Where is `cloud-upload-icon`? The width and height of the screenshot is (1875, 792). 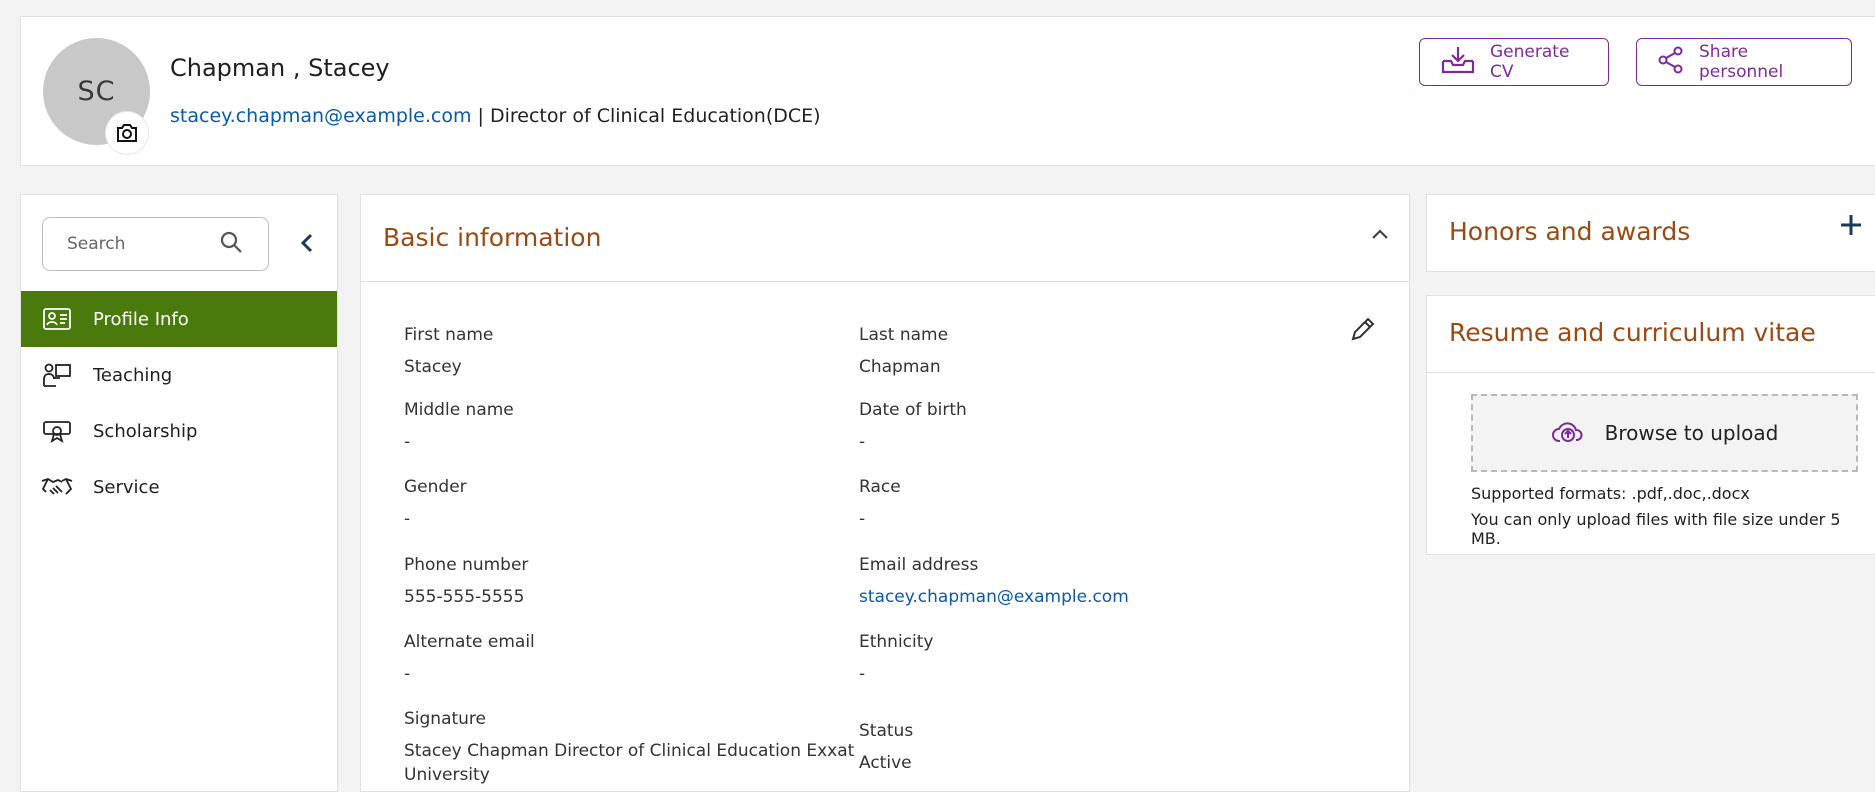
cloud-upload-icon is located at coordinates (1568, 433).